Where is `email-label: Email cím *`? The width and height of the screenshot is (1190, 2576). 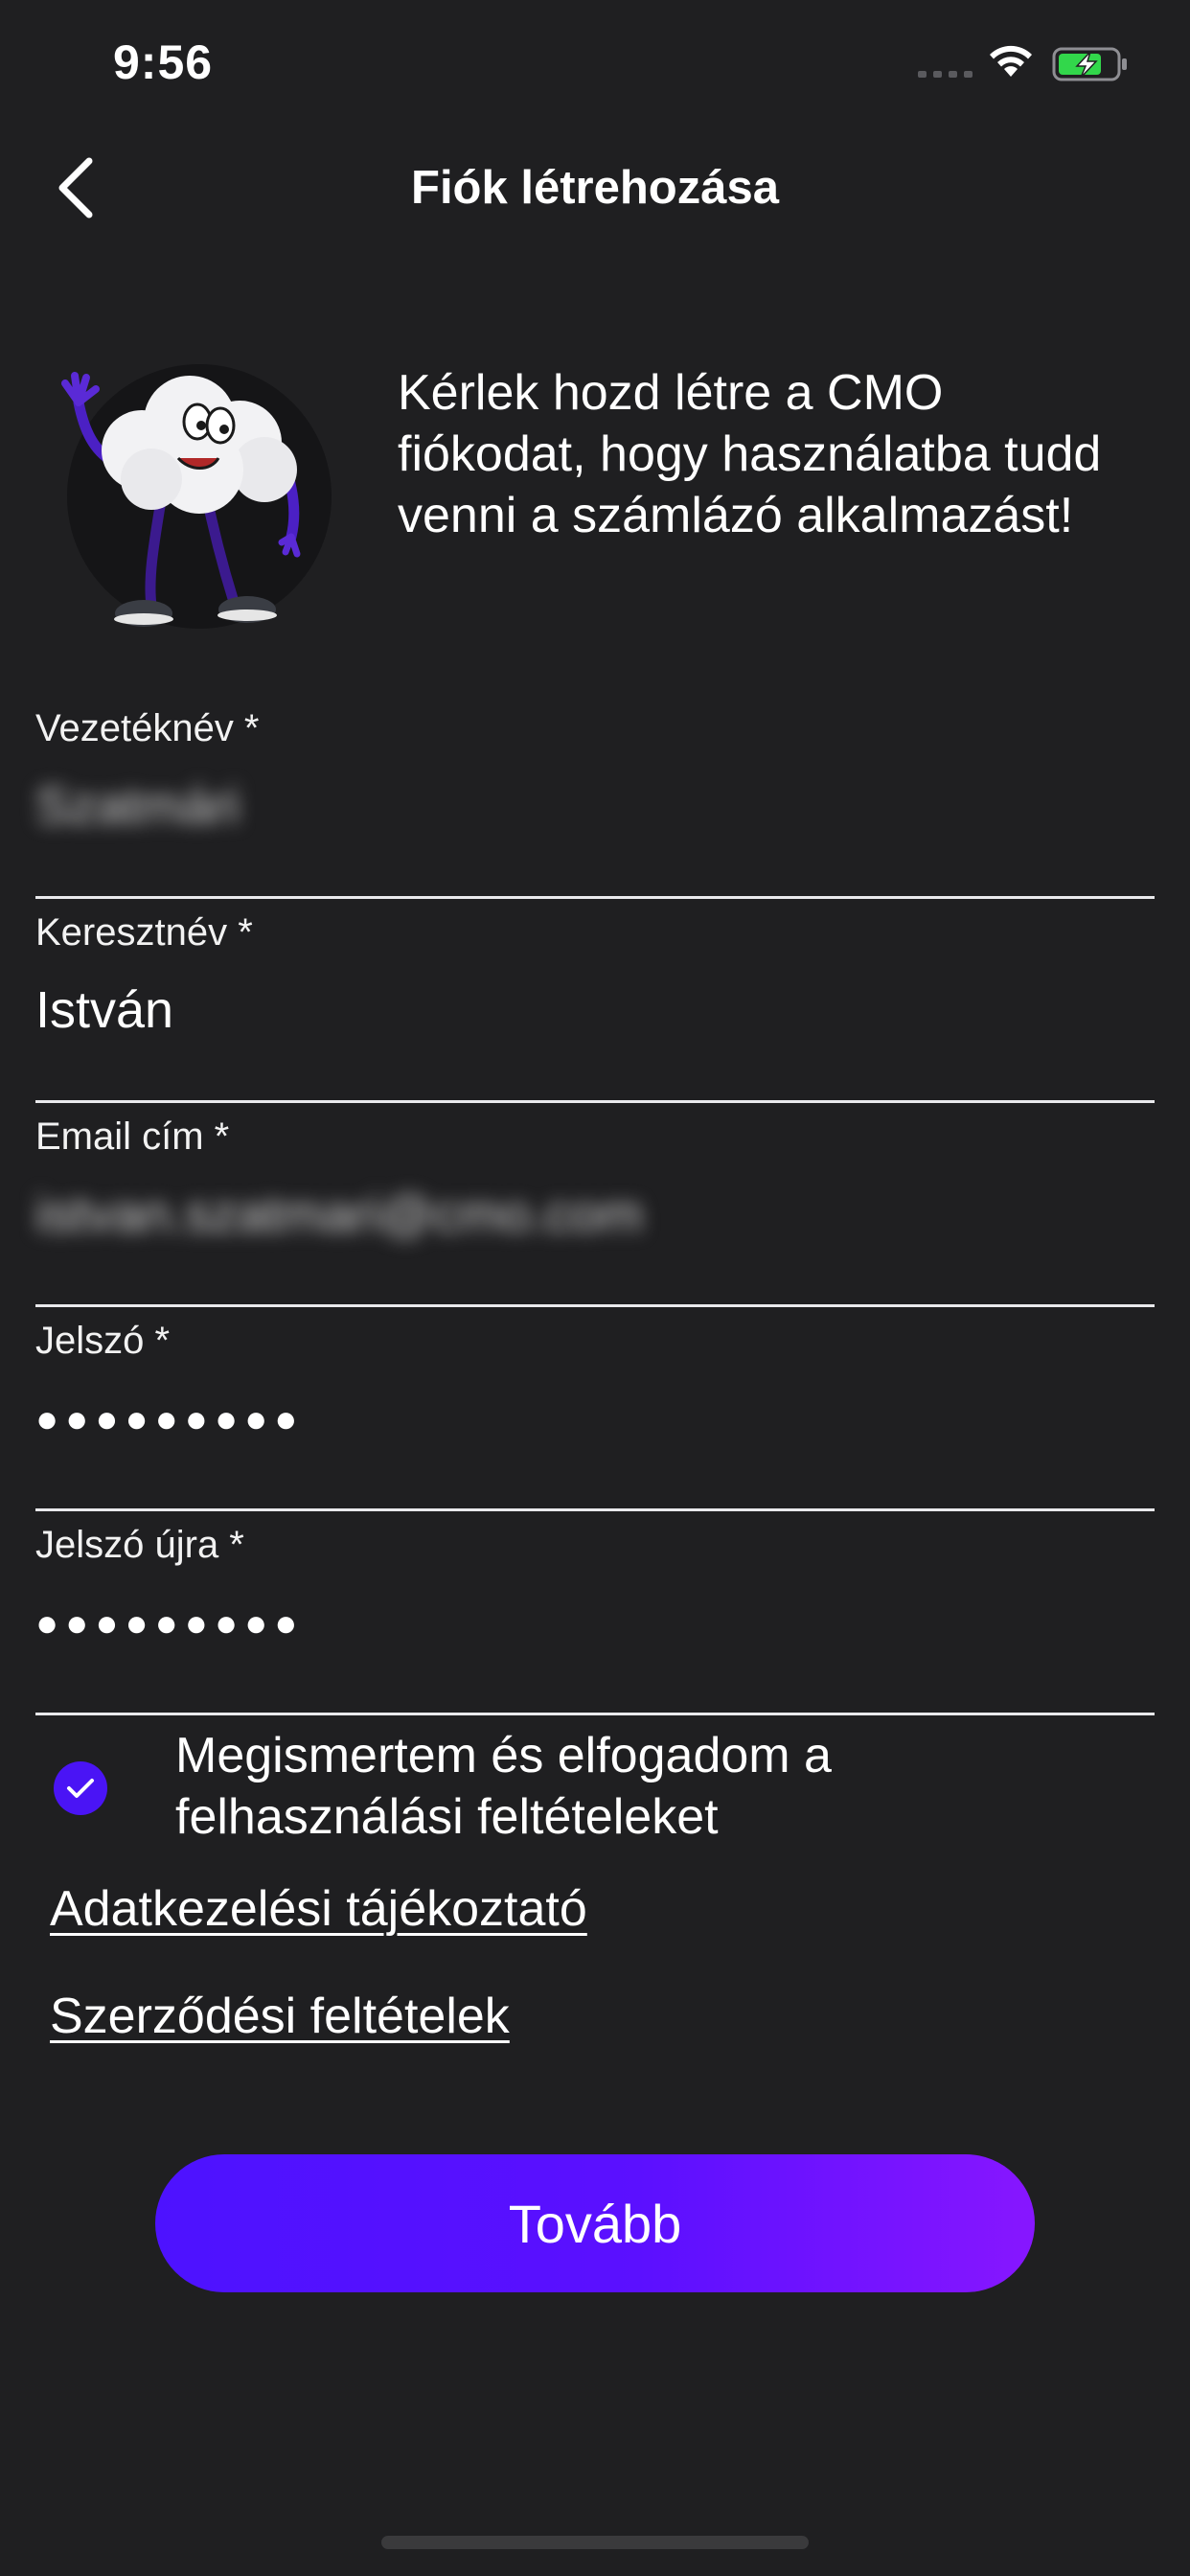
email-label: Email cím * is located at coordinates (132, 1137).